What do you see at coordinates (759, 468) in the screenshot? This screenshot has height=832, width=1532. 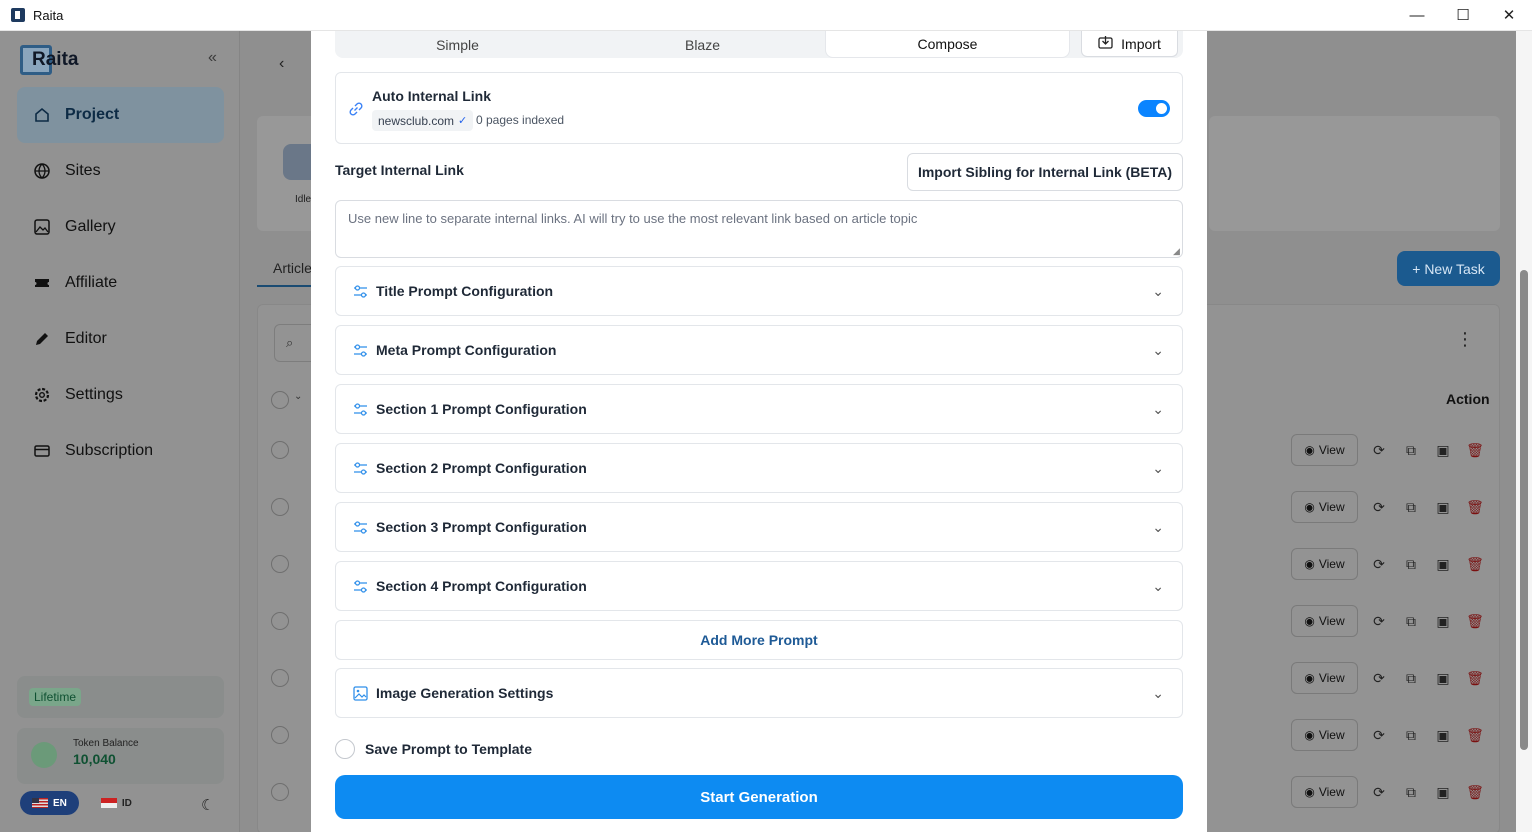 I see `prompt-config-accordion: Section 2 Prompt Configuration ⌄` at bounding box center [759, 468].